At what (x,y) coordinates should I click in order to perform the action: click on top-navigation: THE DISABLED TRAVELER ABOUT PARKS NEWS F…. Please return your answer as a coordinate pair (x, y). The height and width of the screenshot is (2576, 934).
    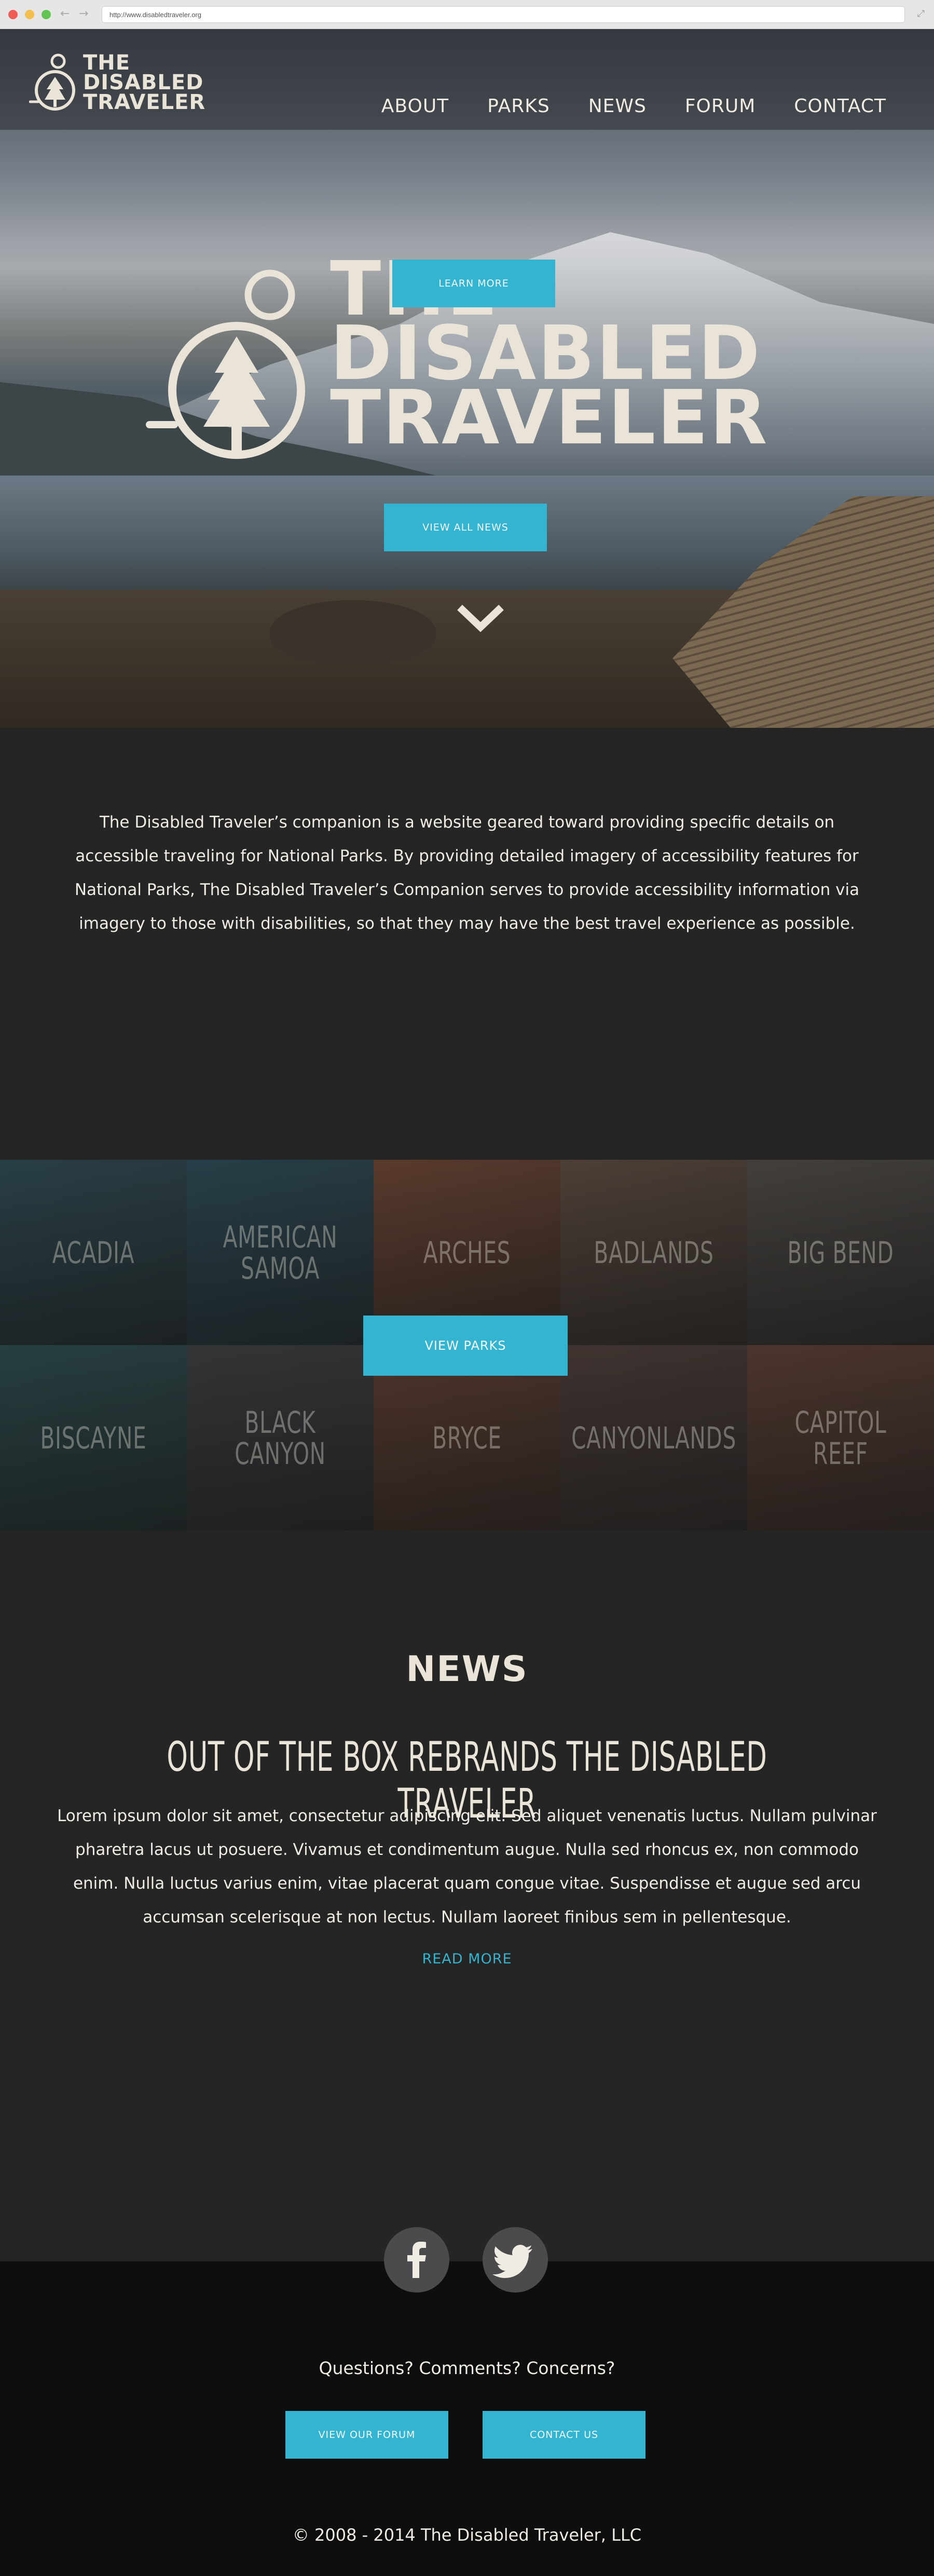
    Looking at the image, I should click on (467, 79).